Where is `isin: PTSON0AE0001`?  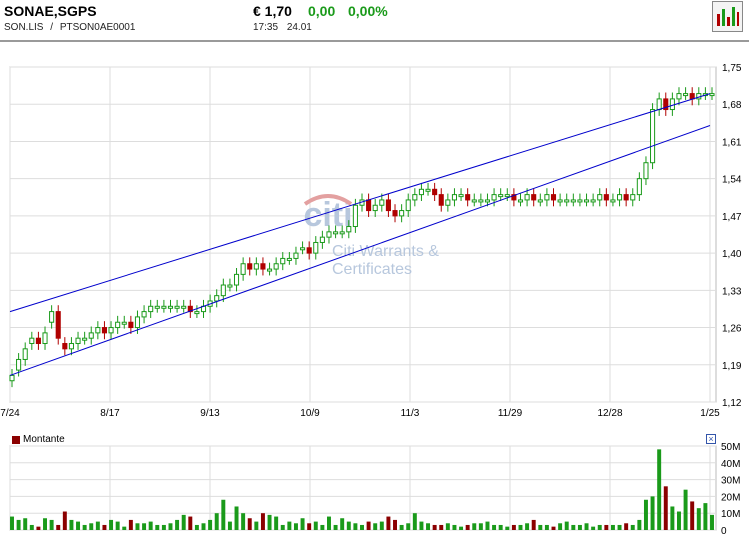 isin: PTSON0AE0001 is located at coordinates (97, 27).